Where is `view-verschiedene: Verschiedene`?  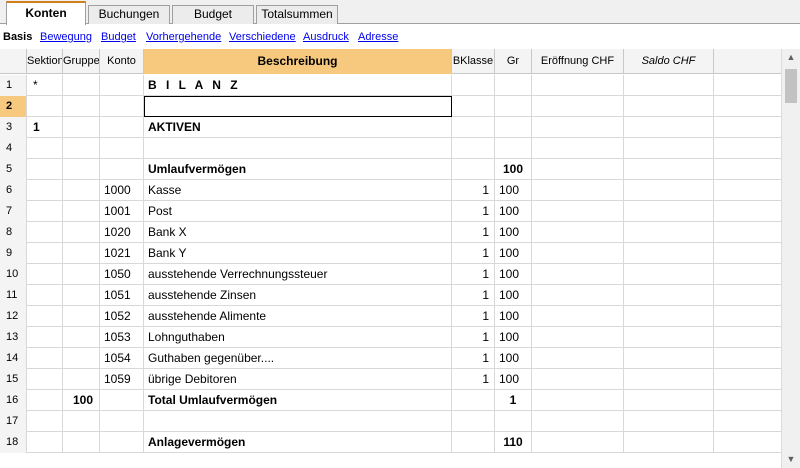
view-verschiedene: Verschiedene is located at coordinates (262, 37).